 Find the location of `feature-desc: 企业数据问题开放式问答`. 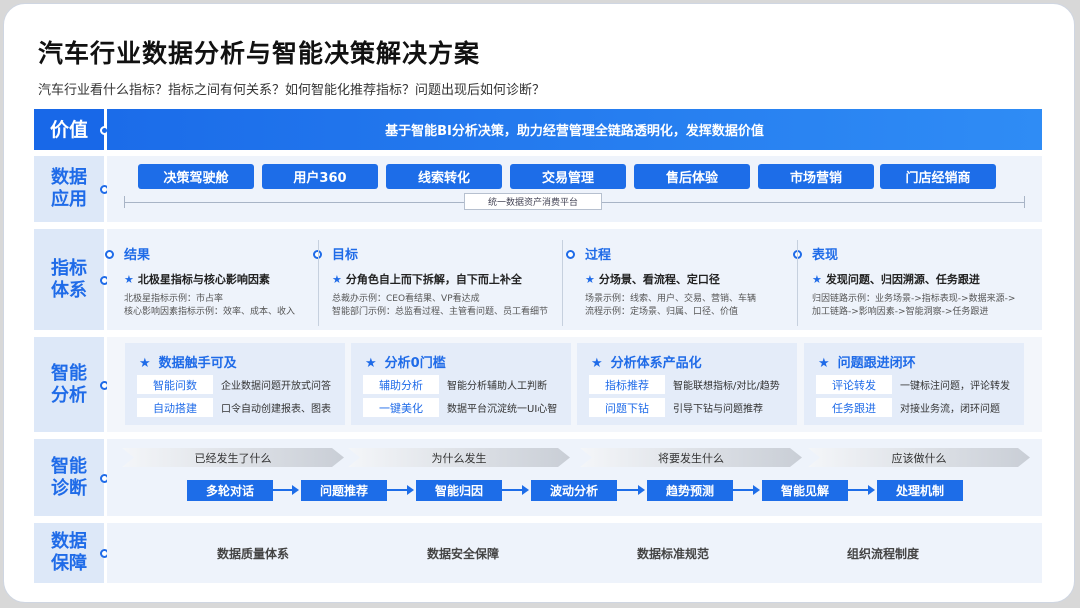

feature-desc: 企业数据问题开放式问答 is located at coordinates (276, 386).